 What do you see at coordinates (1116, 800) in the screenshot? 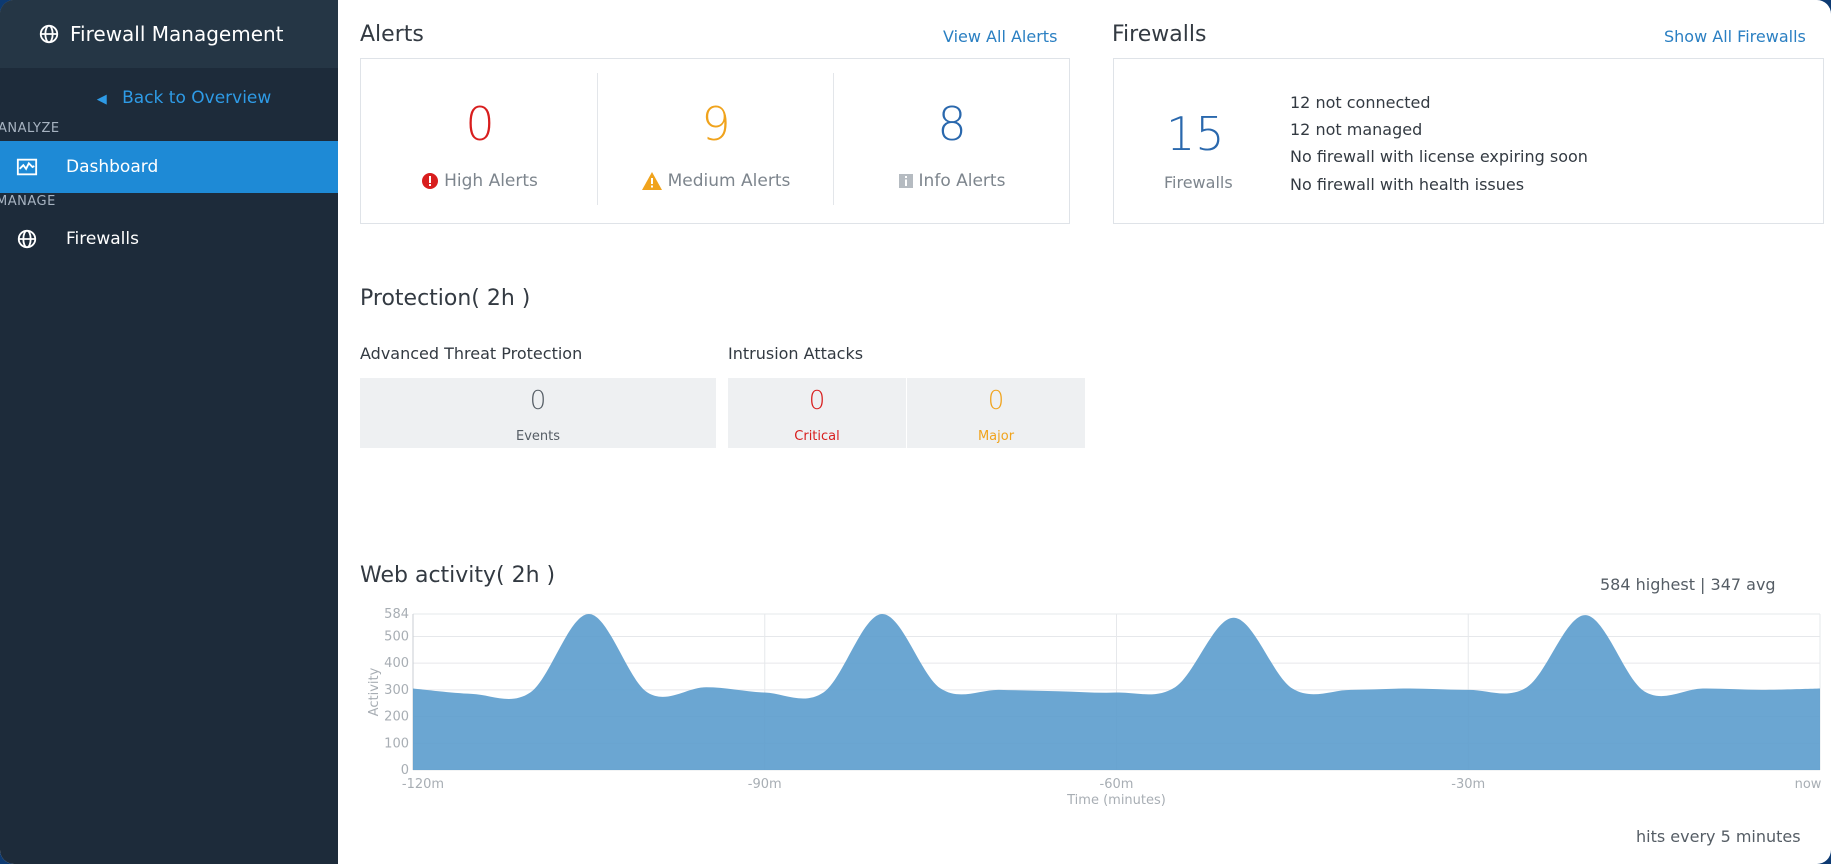
I see `x-axis-label: Time (minutes)` at bounding box center [1116, 800].